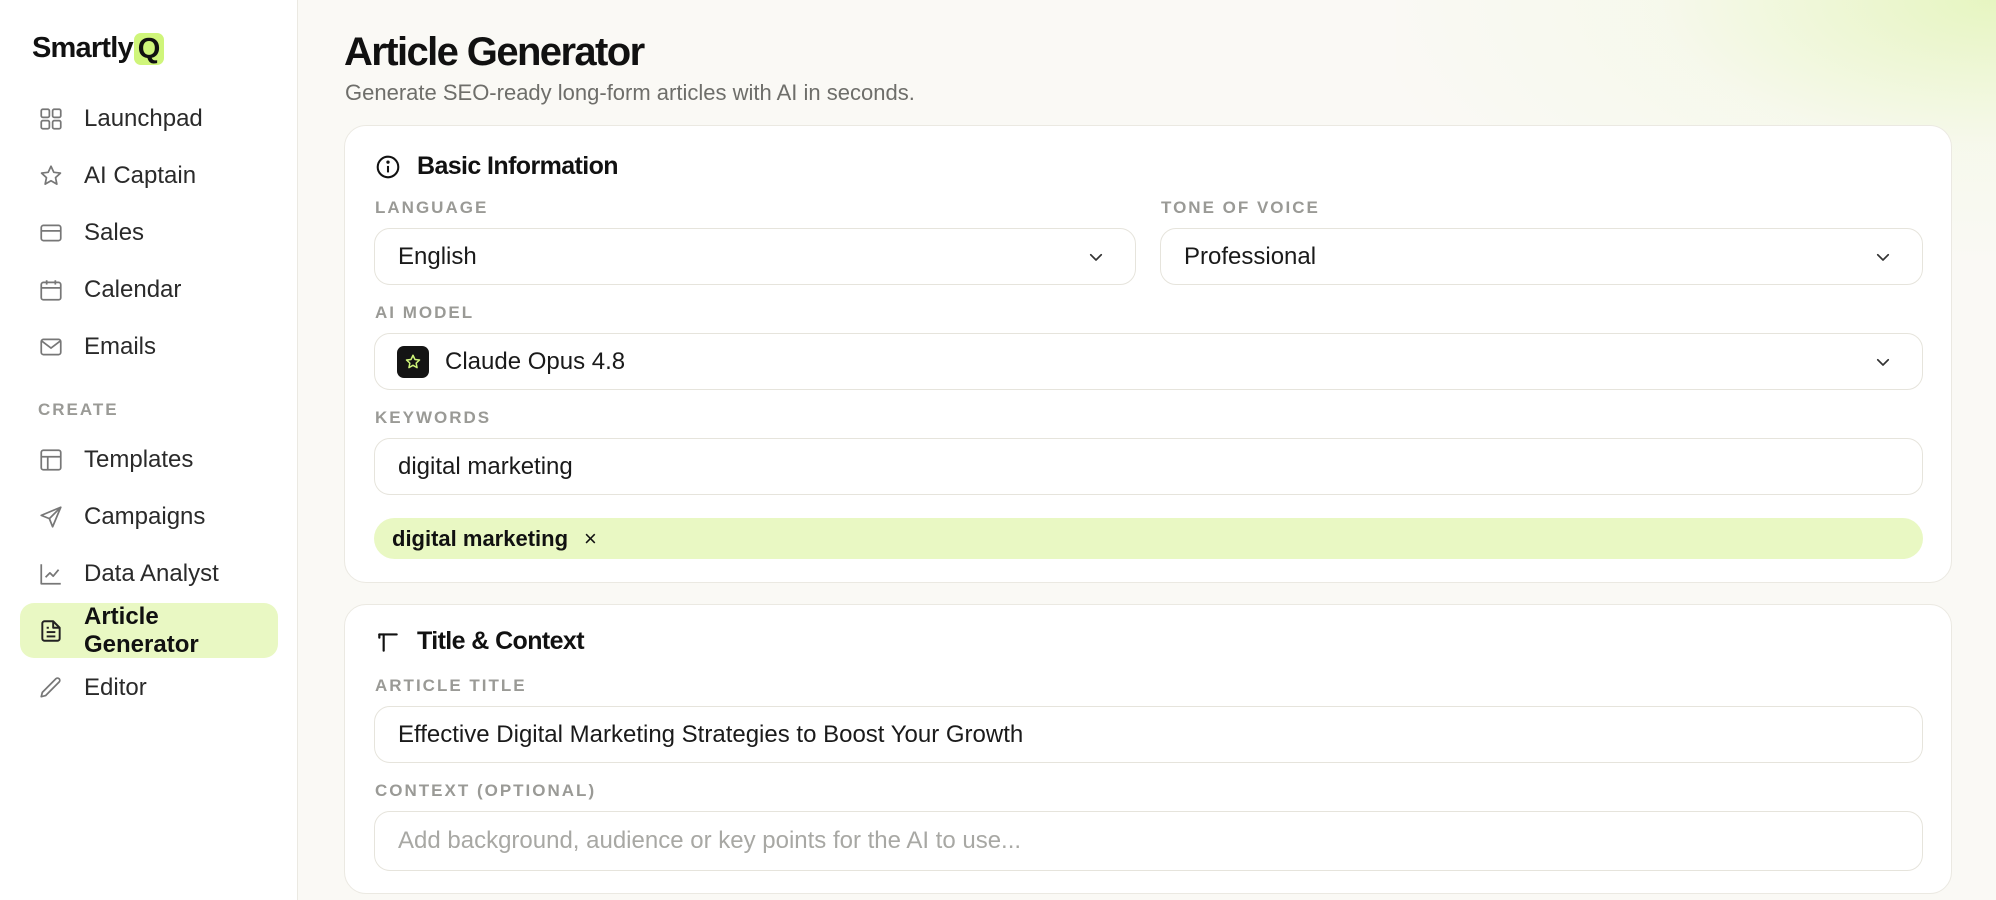 The width and height of the screenshot is (1996, 900). What do you see at coordinates (437, 256) in the screenshot?
I see `language-value: English` at bounding box center [437, 256].